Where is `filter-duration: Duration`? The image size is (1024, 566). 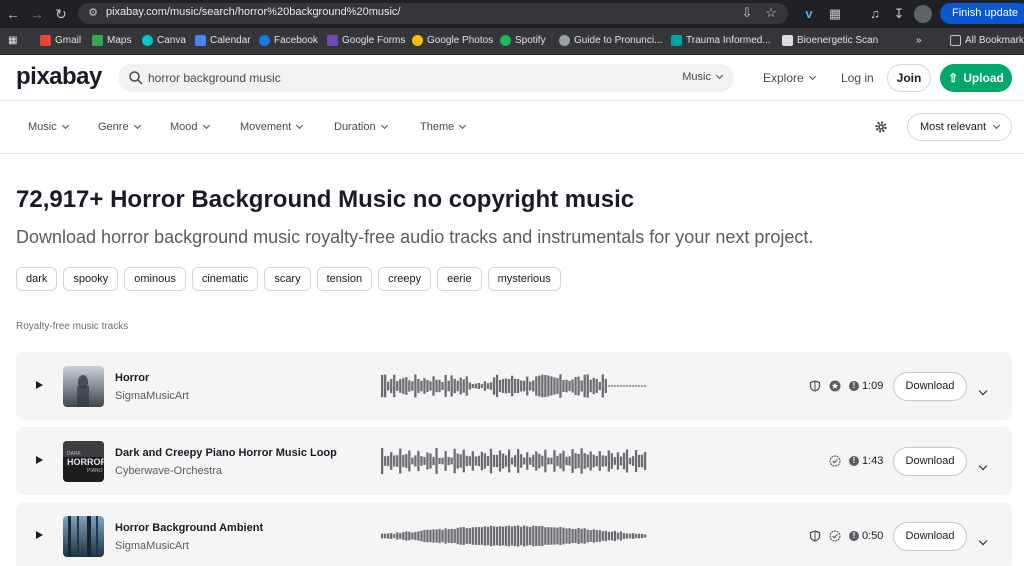
filter-duration: Duration is located at coordinates (361, 127).